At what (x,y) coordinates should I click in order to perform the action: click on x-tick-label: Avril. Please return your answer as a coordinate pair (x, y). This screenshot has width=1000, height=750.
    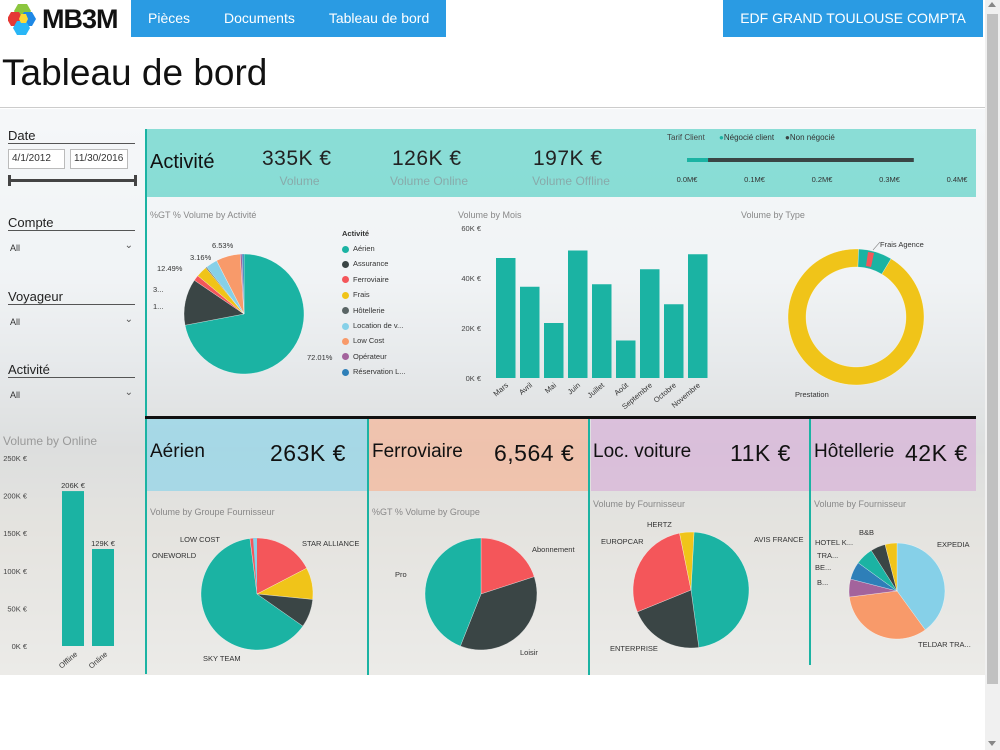
    Looking at the image, I should click on (525, 388).